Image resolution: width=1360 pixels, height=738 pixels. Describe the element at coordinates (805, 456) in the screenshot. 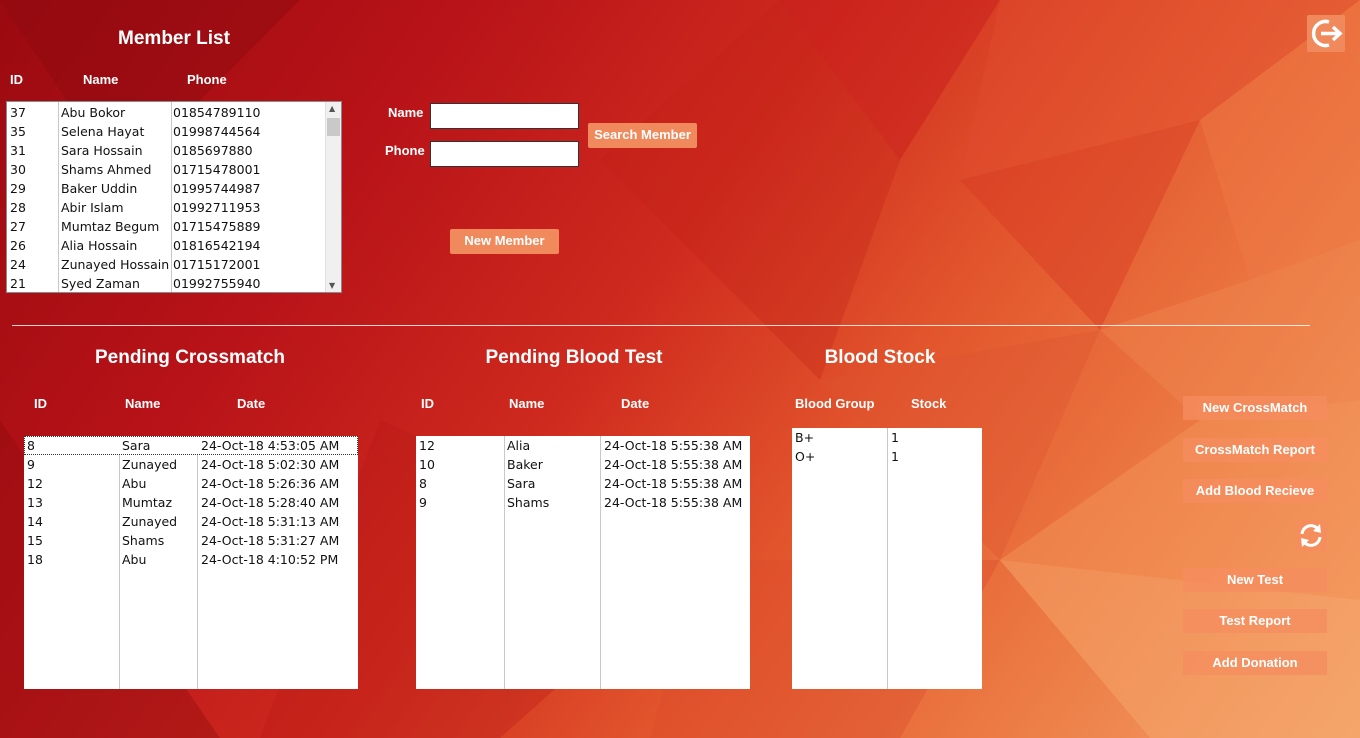

I see `cell-group: O+` at that location.